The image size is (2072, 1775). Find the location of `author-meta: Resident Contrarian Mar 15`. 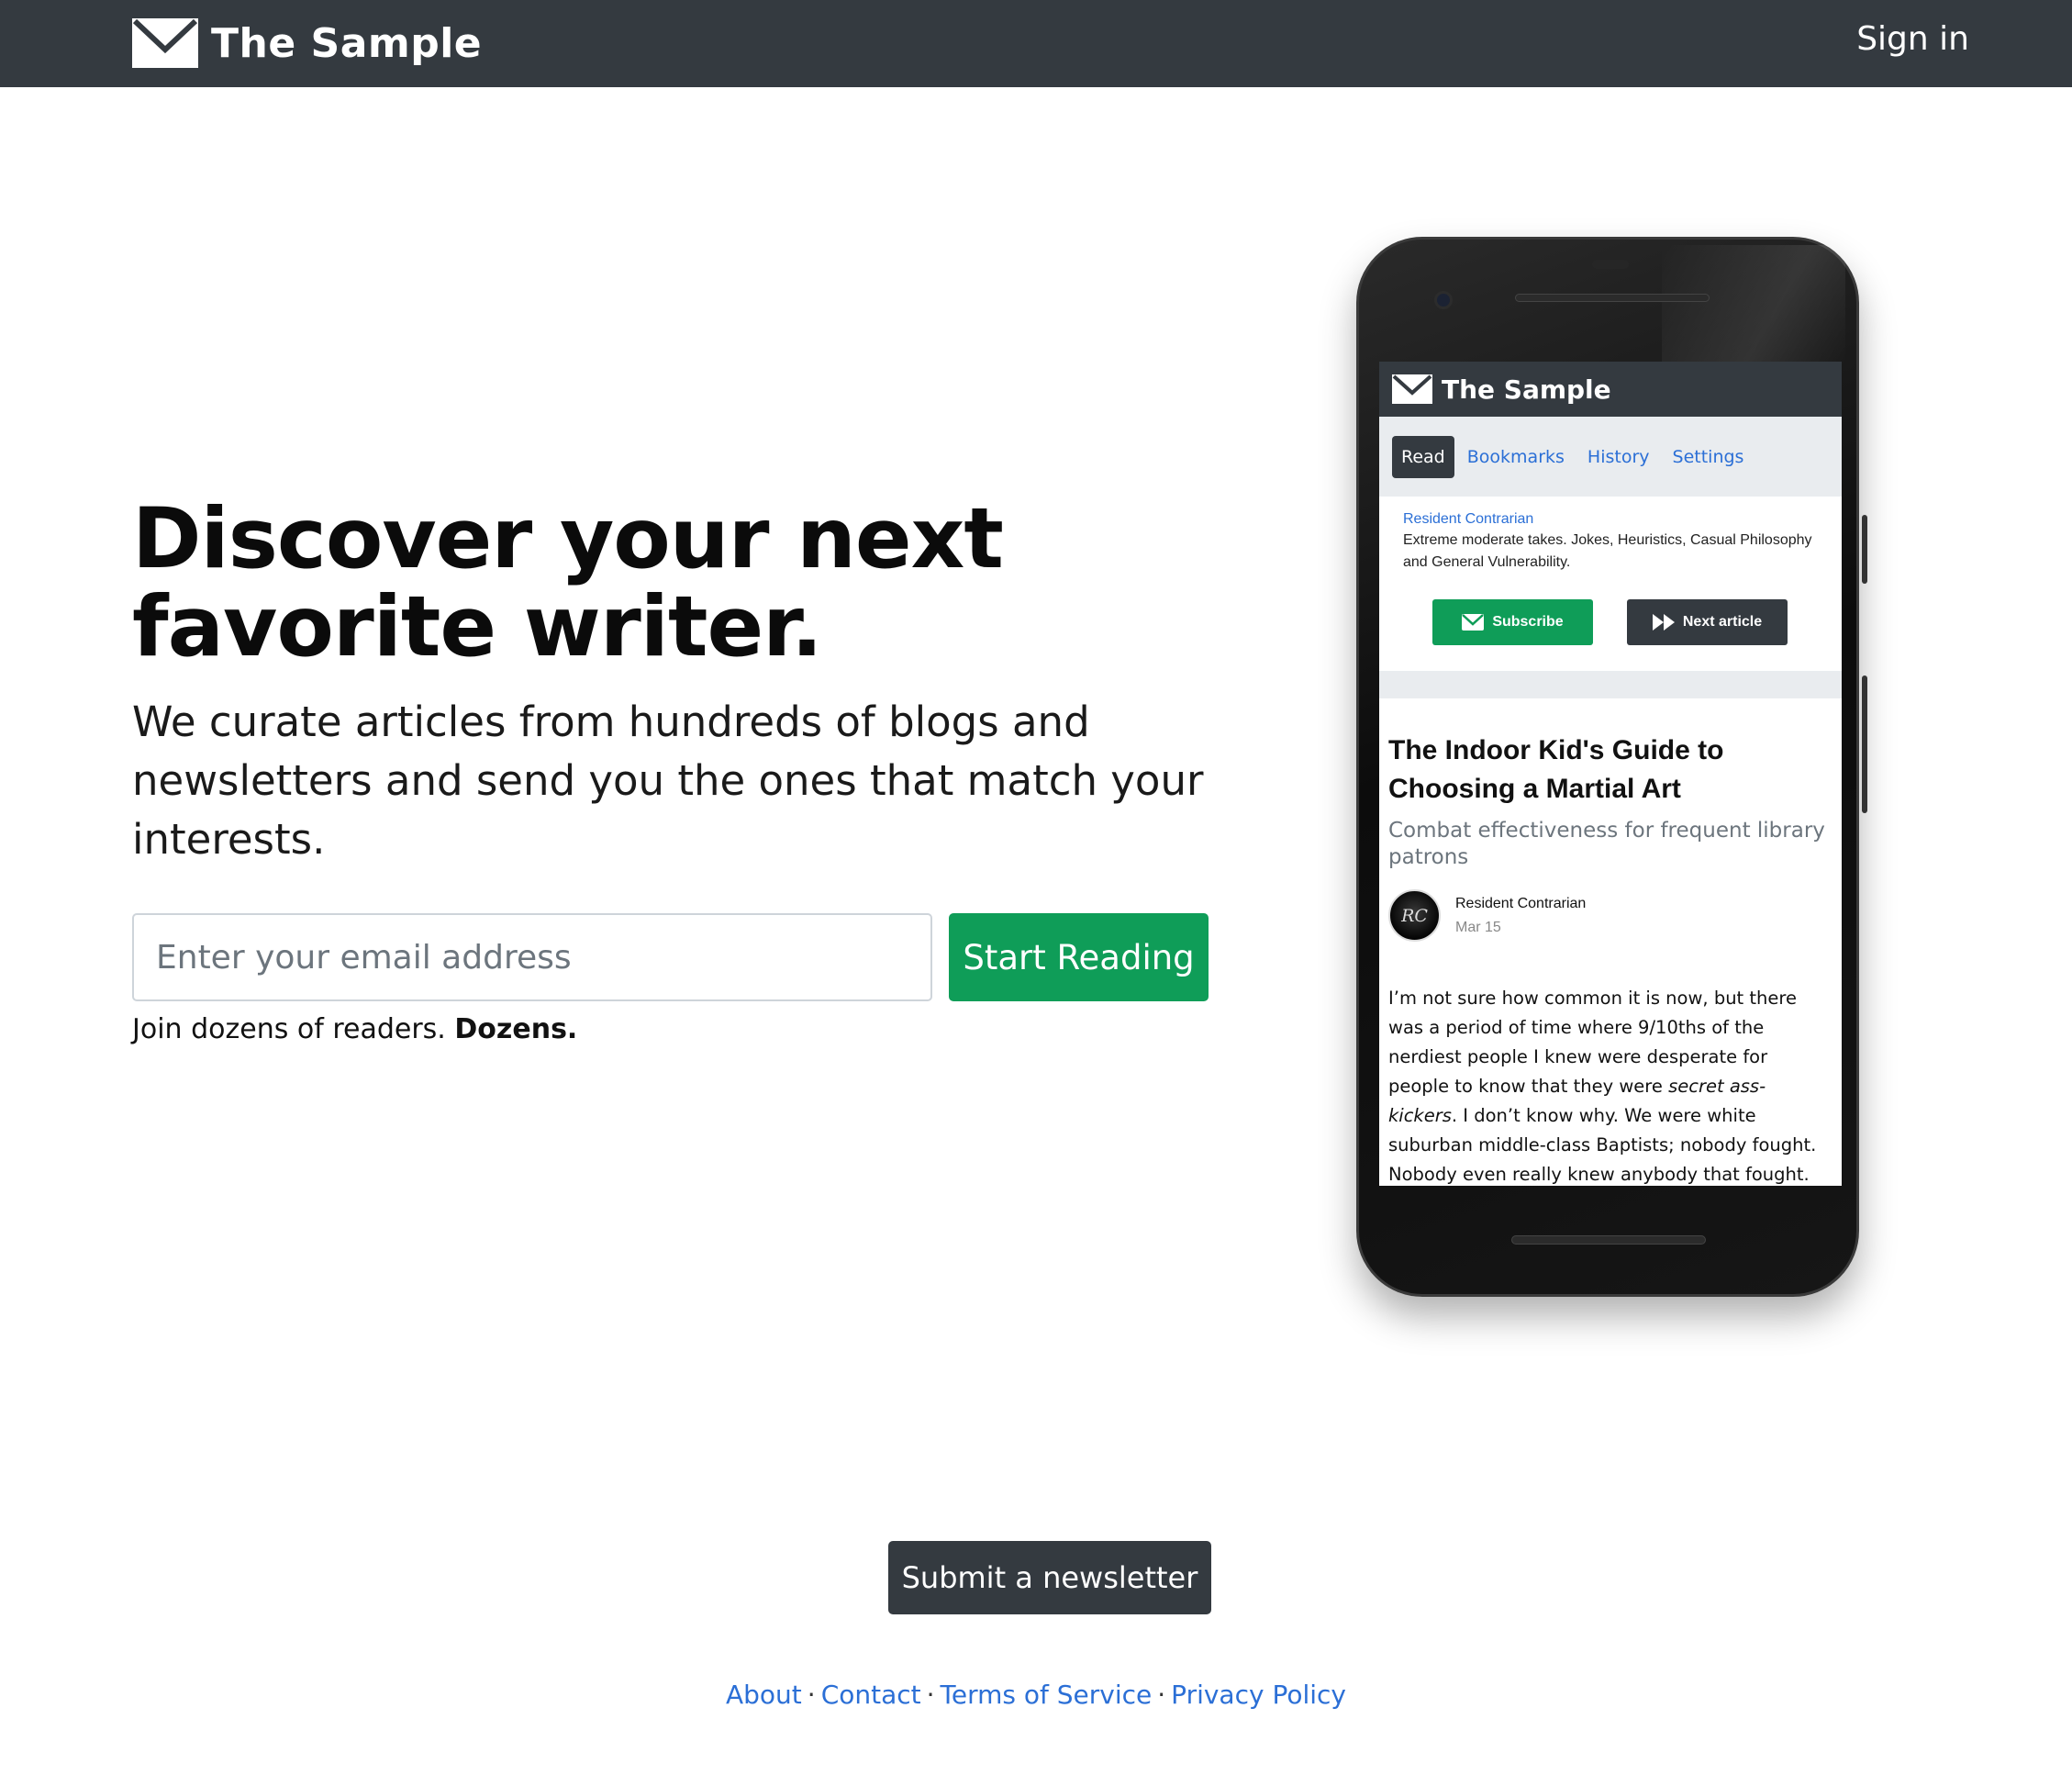

author-meta: Resident Contrarian Mar 15 is located at coordinates (1520, 916).